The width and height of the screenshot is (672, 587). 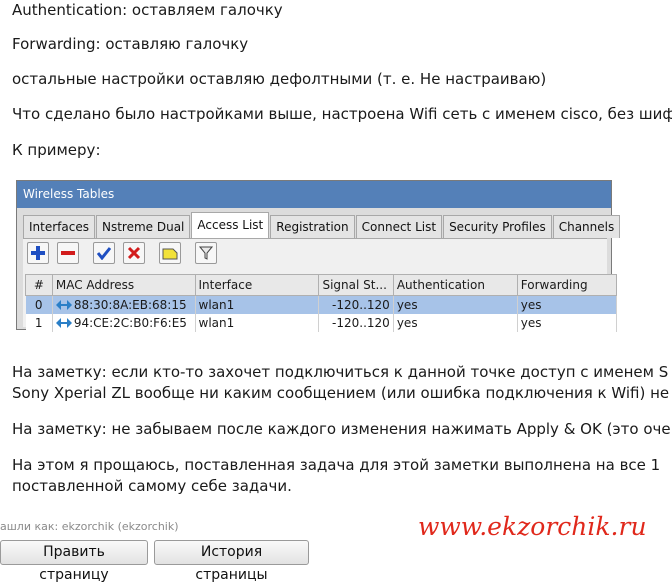 I want to click on filter-button, so click(x=206, y=253).